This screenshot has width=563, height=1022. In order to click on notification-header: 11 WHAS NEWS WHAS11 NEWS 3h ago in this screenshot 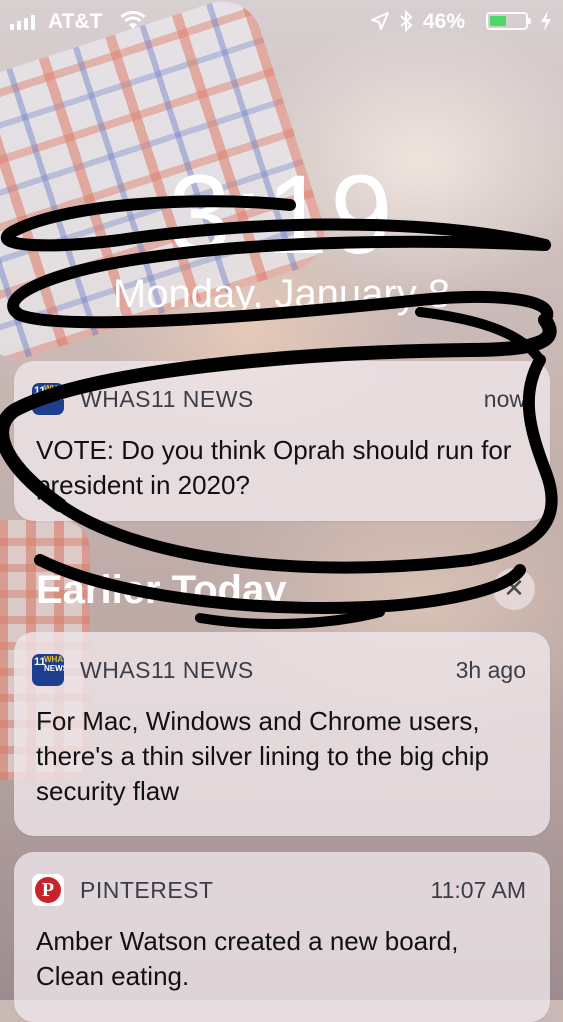, I will do `click(279, 670)`.